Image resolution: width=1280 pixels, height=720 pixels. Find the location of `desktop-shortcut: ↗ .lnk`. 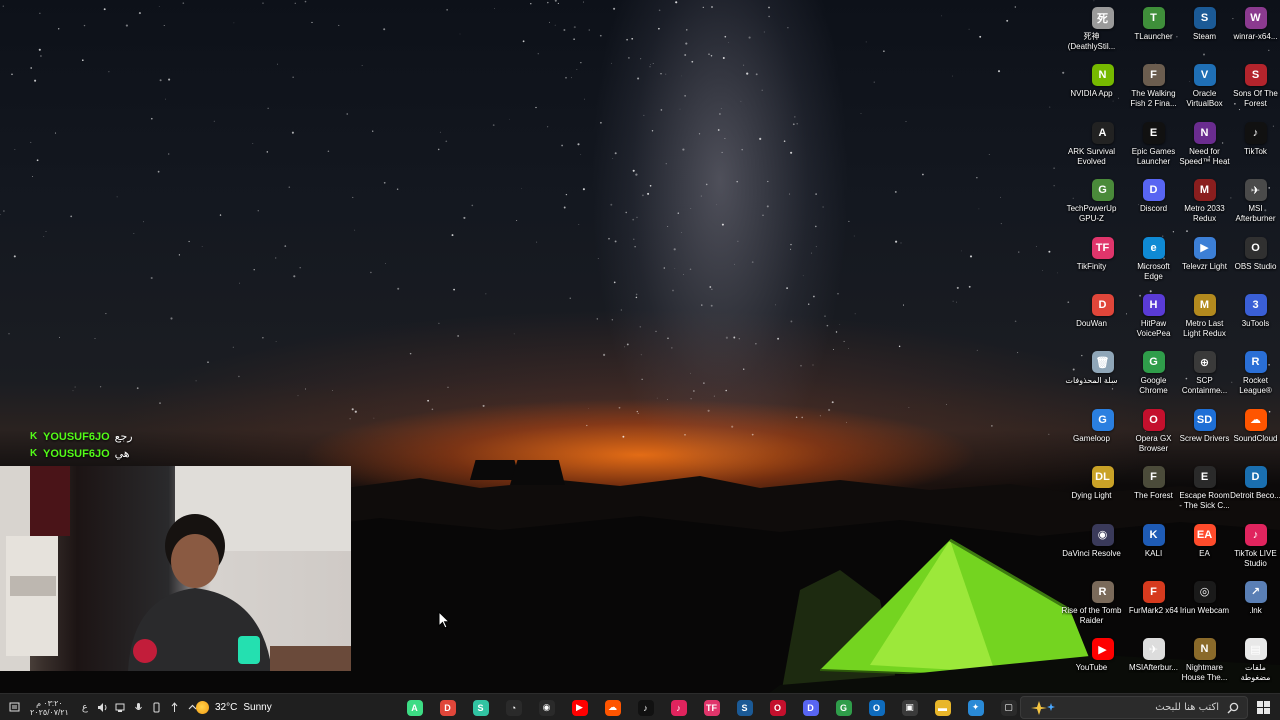

desktop-shortcut: ↗ .lnk is located at coordinates (1255, 606).